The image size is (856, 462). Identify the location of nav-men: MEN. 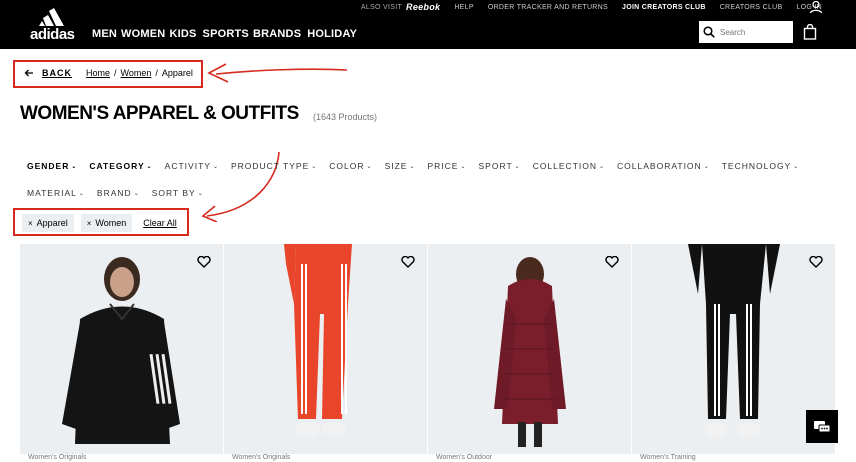
(104, 34).